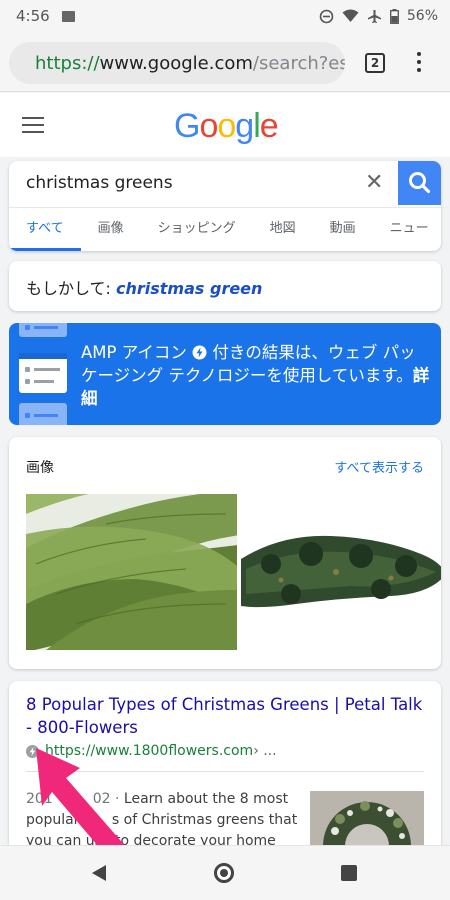 The width and height of the screenshot is (450, 900). I want to click on status-icons: 56%, so click(378, 16).